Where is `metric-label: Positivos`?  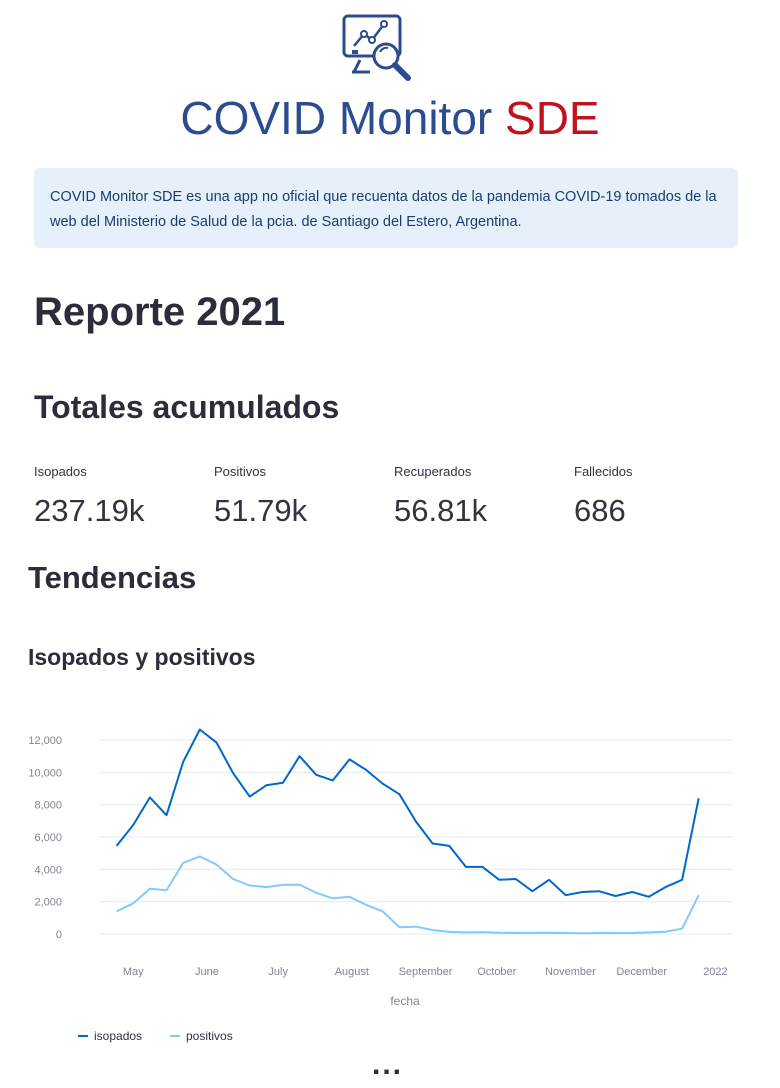
metric-label: Positivos is located at coordinates (240, 471).